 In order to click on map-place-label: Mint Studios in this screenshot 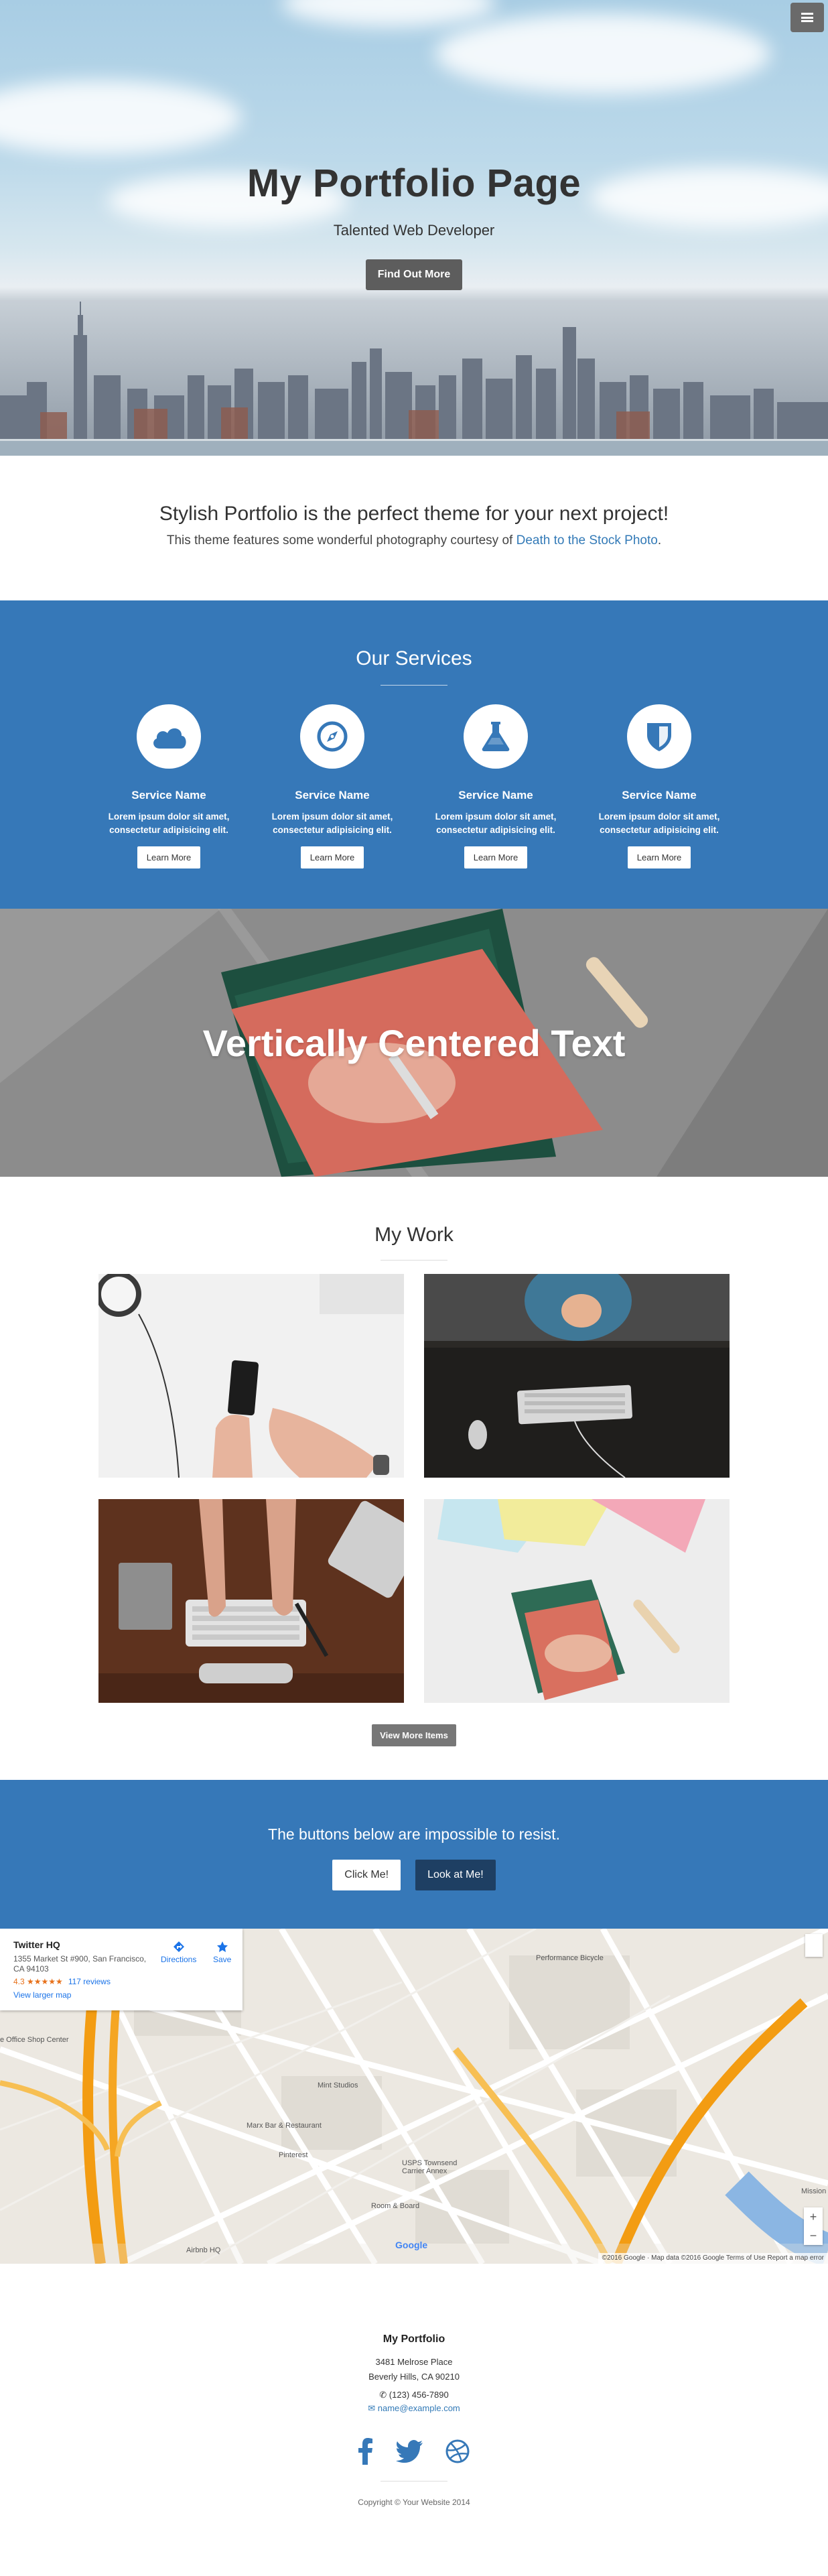, I will do `click(338, 2085)`.